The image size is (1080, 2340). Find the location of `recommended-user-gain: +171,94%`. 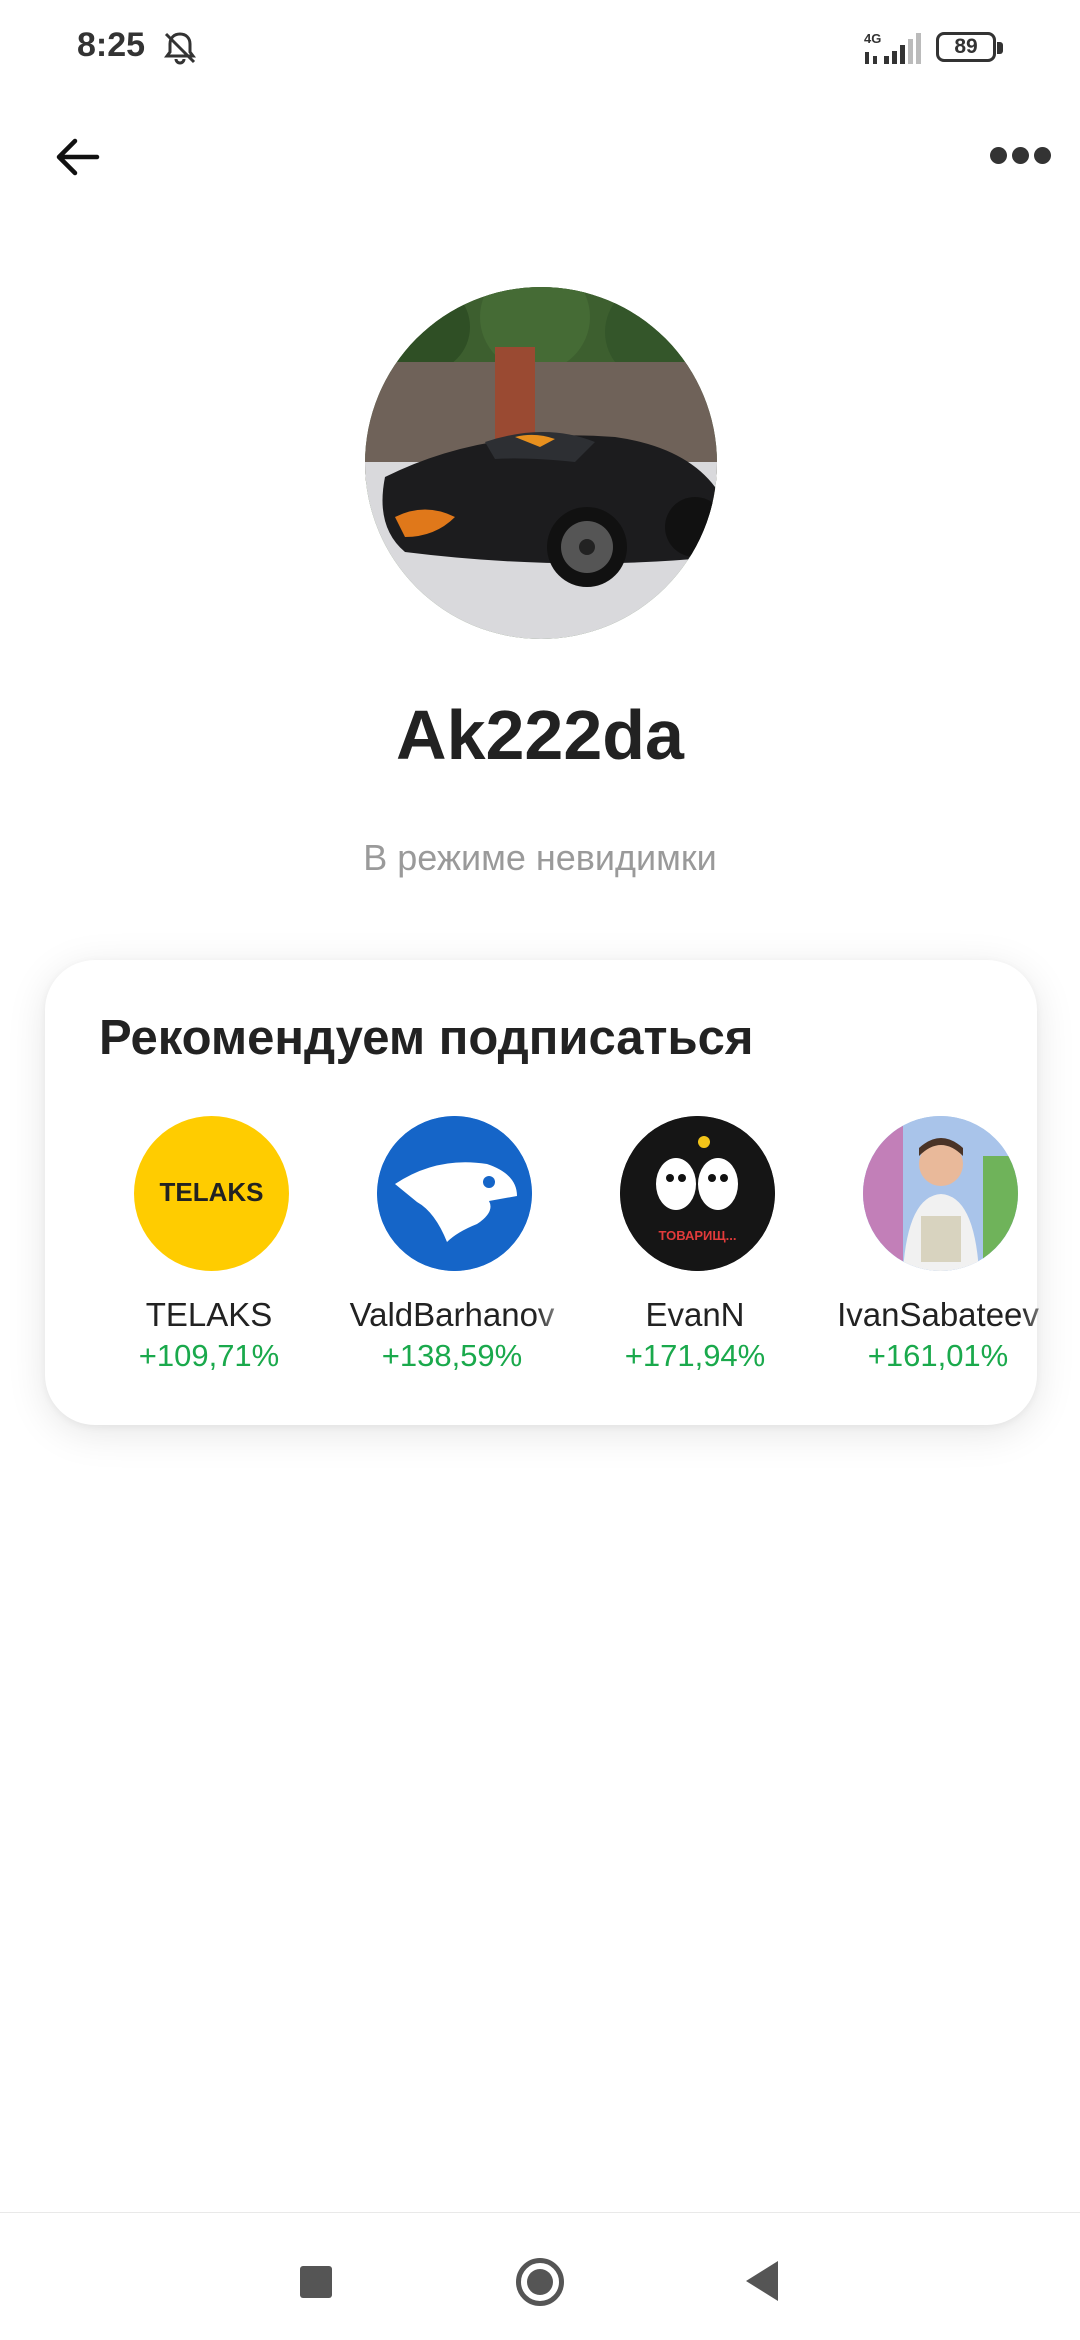

recommended-user-gain: +171,94% is located at coordinates (695, 1355).